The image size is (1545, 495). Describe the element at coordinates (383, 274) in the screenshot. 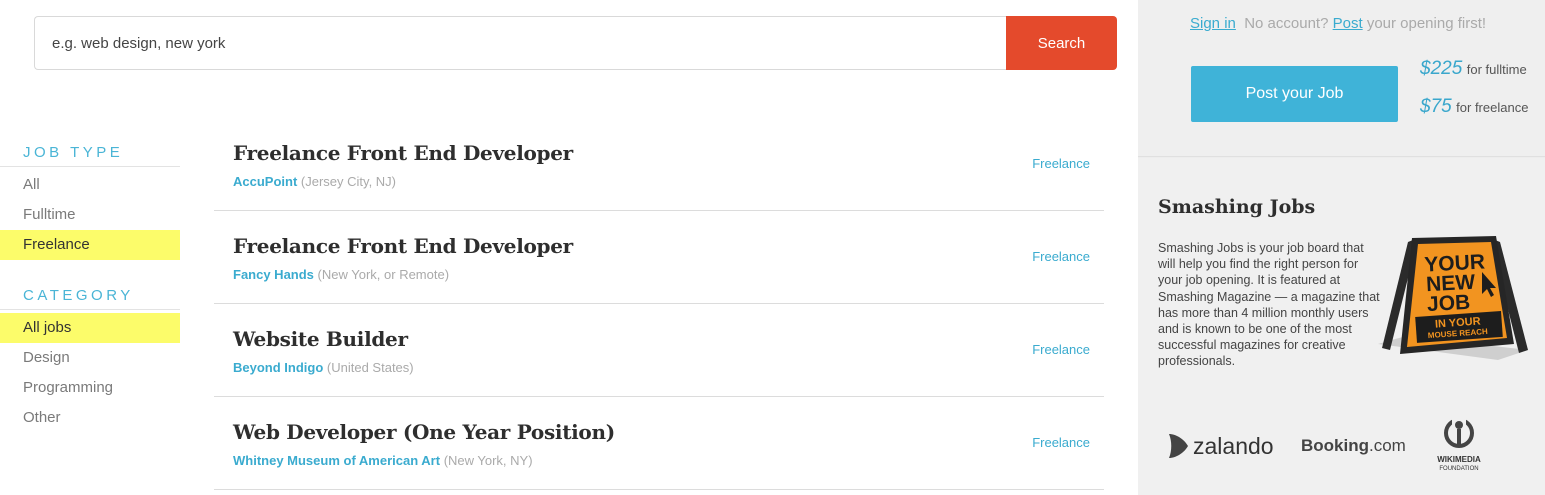

I see `job-location: (New York, or Remote)` at that location.